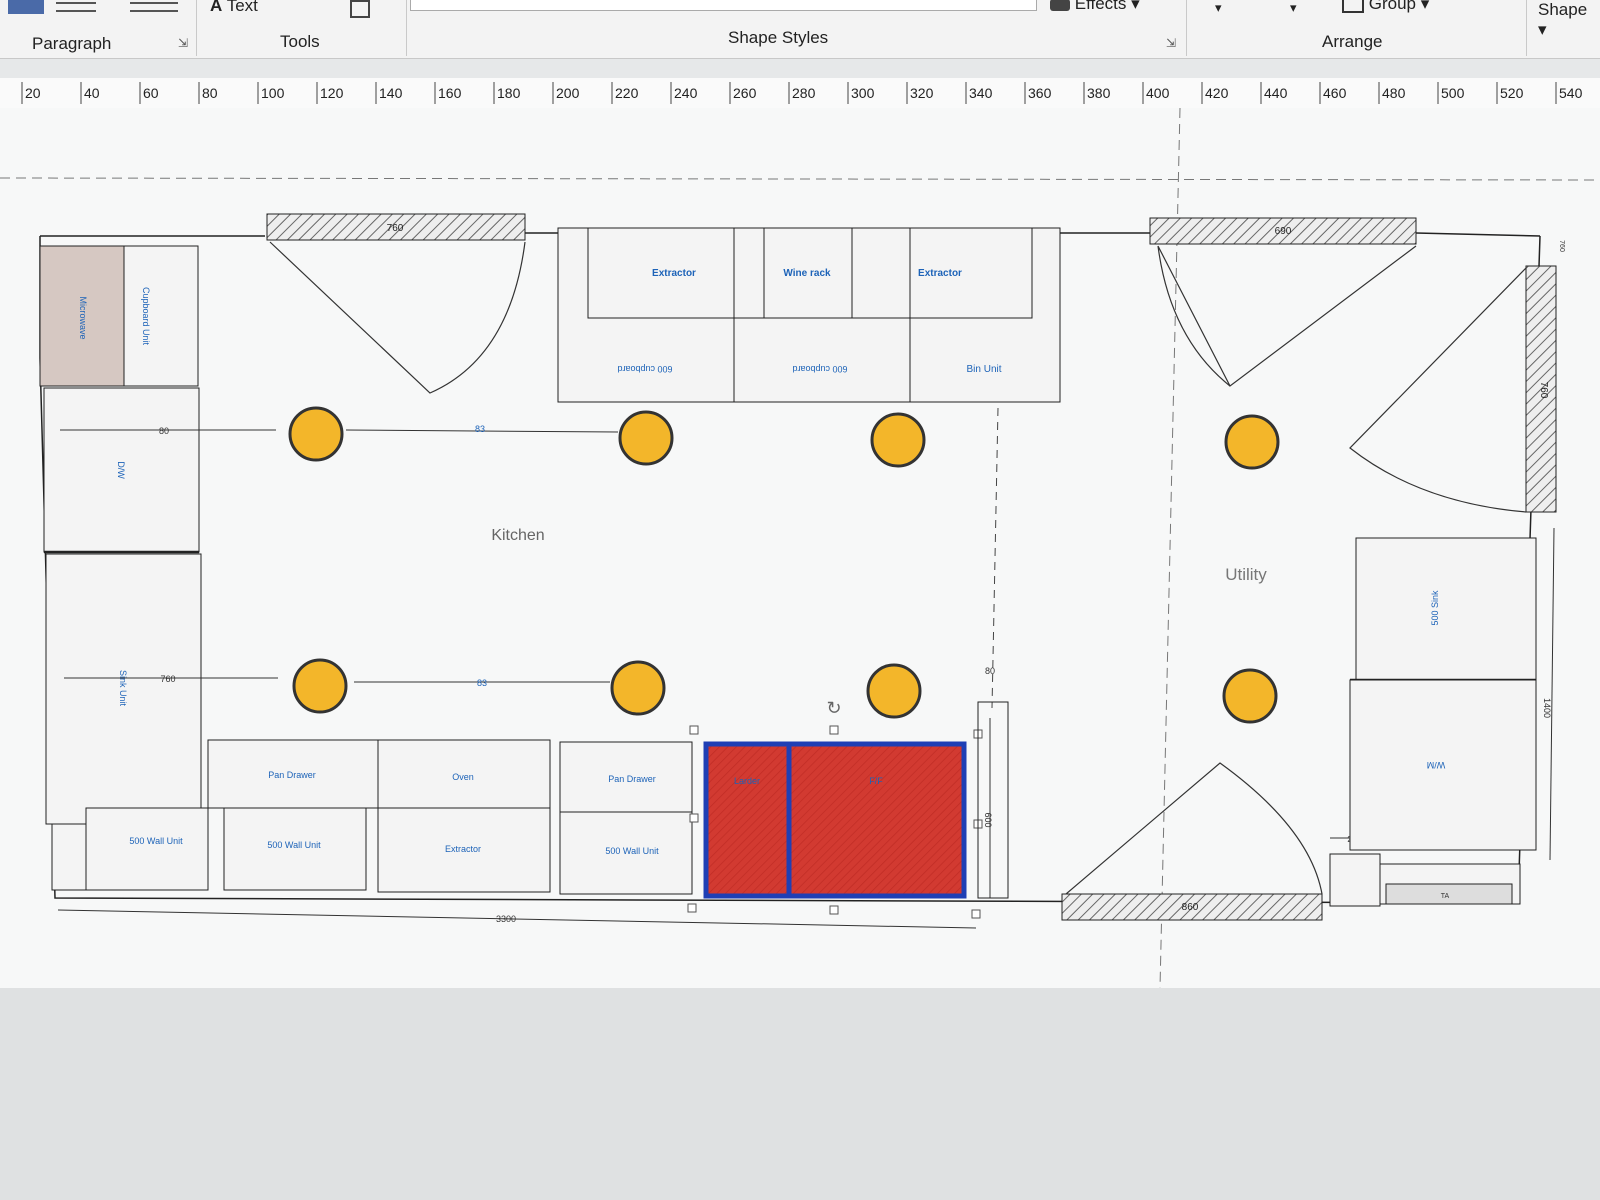  Describe the element at coordinates (183, 43) in the screenshot. I see `paragraph-launcher-icon: ⇲` at that location.